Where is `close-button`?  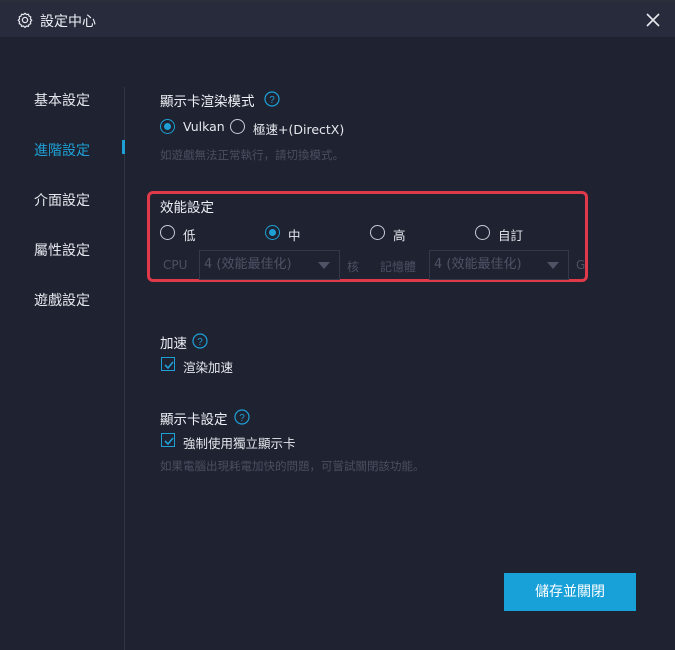
close-button is located at coordinates (653, 20).